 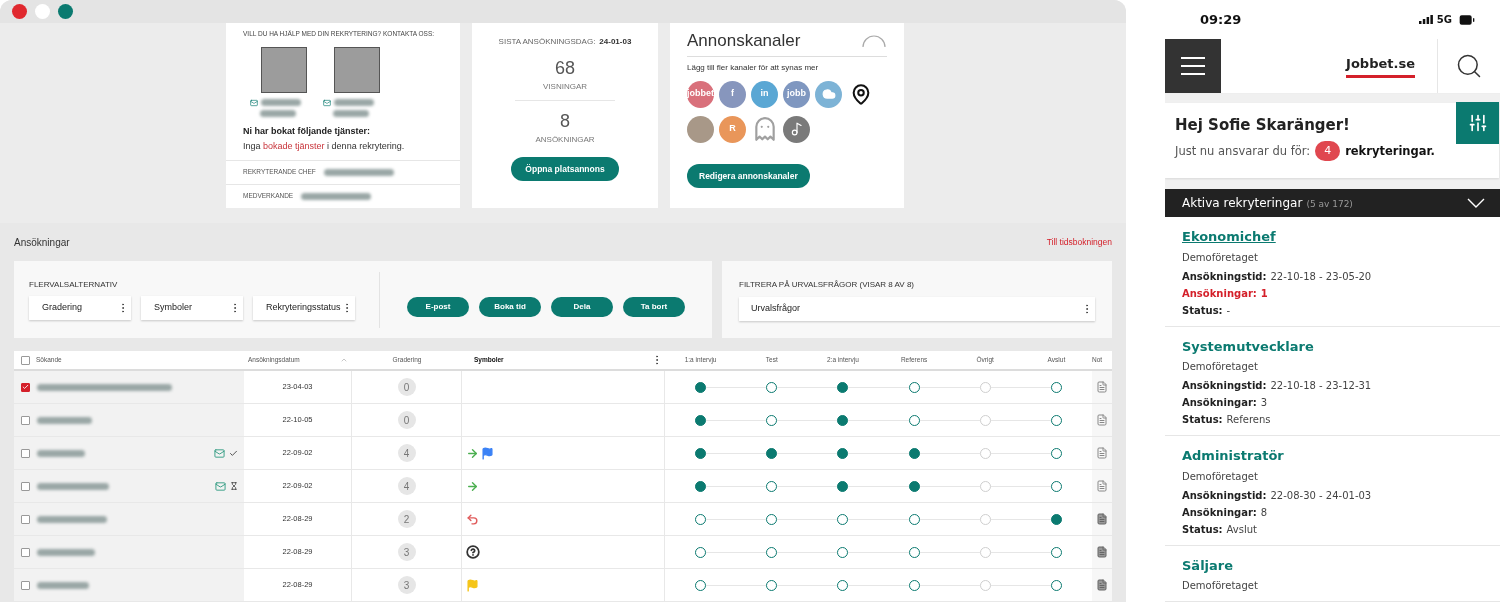 What do you see at coordinates (1476, 202) in the screenshot?
I see `chevron-down-icon` at bounding box center [1476, 202].